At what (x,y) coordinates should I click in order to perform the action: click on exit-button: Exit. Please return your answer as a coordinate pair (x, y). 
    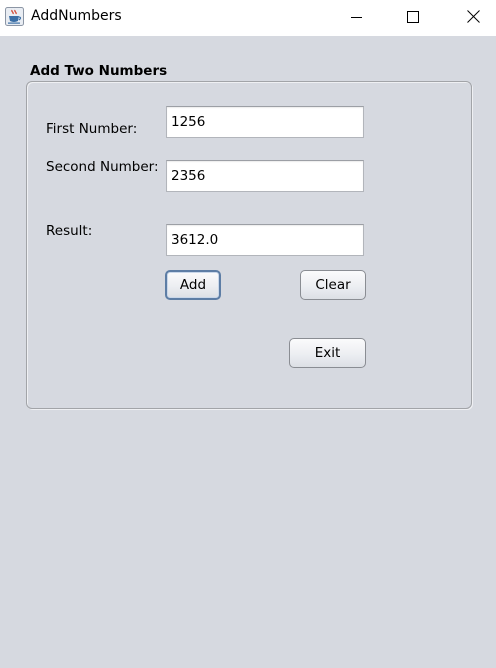
    Looking at the image, I should click on (327, 353).